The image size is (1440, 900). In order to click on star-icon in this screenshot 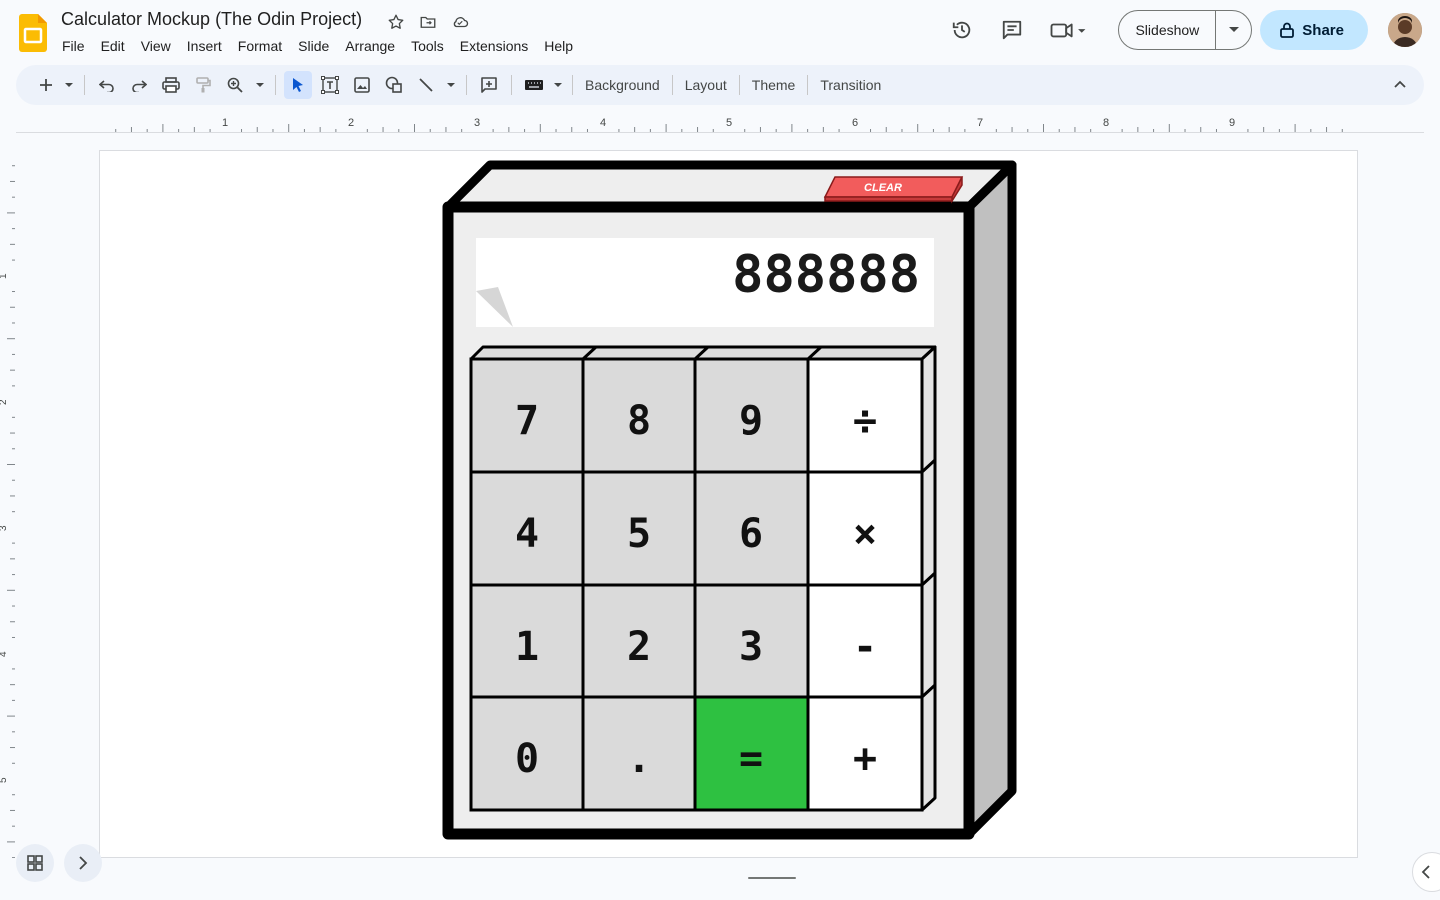, I will do `click(396, 22)`.